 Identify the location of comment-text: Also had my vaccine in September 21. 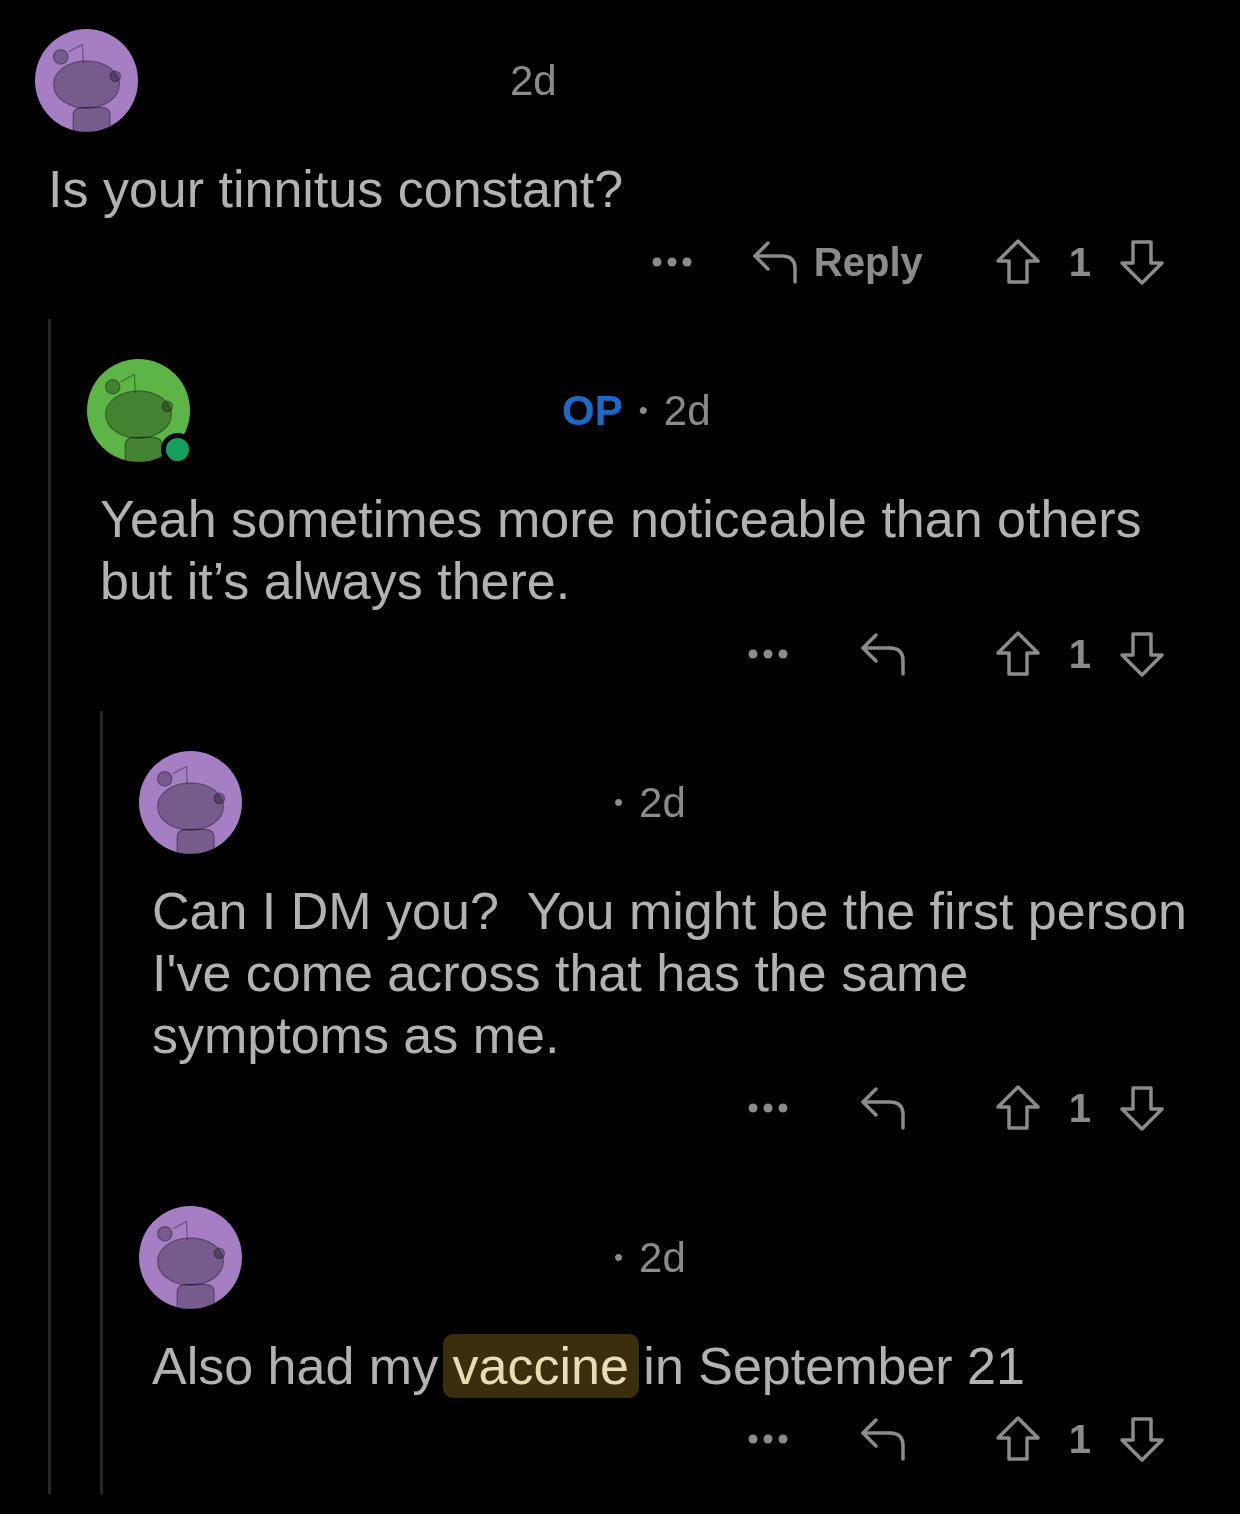
(680, 1366).